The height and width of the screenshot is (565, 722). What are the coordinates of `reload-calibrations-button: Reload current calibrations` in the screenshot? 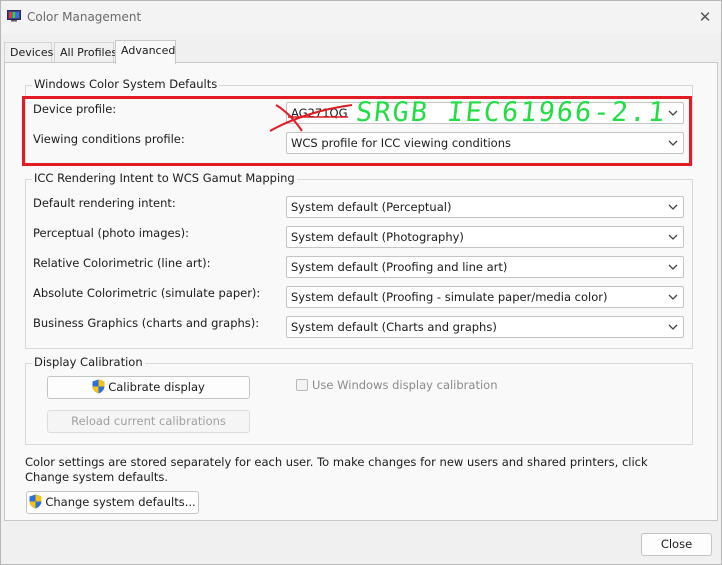 It's located at (148, 421).